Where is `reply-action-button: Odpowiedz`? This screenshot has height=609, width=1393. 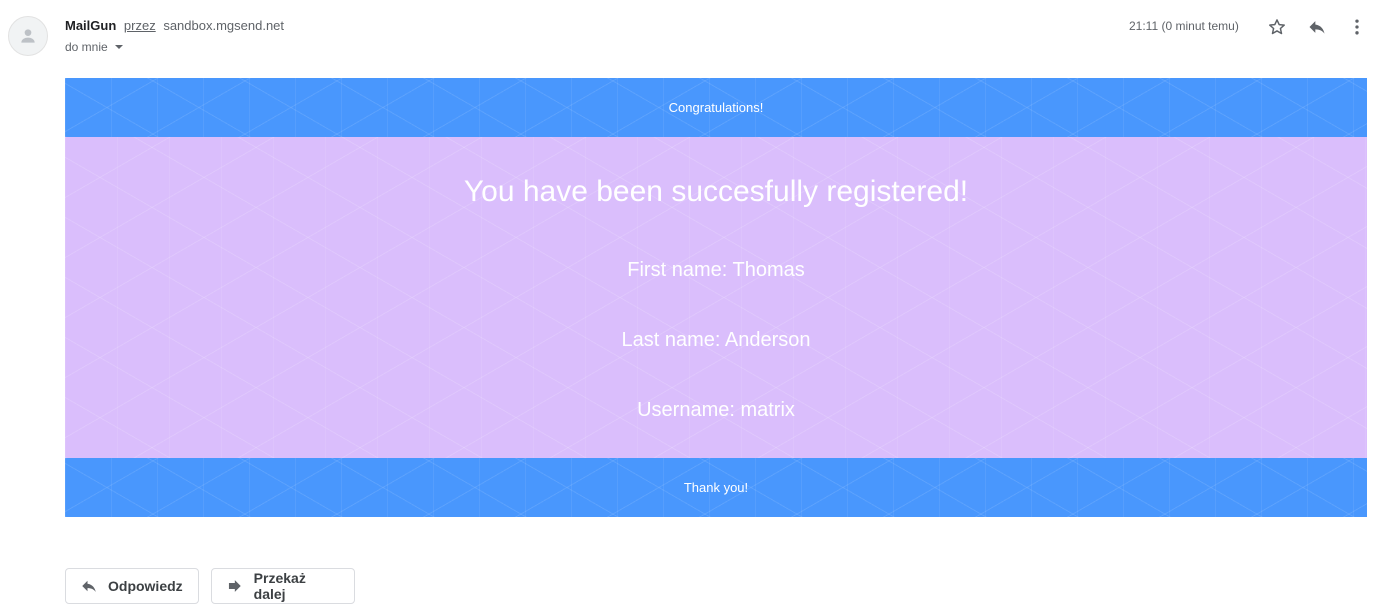 reply-action-button: Odpowiedz is located at coordinates (132, 586).